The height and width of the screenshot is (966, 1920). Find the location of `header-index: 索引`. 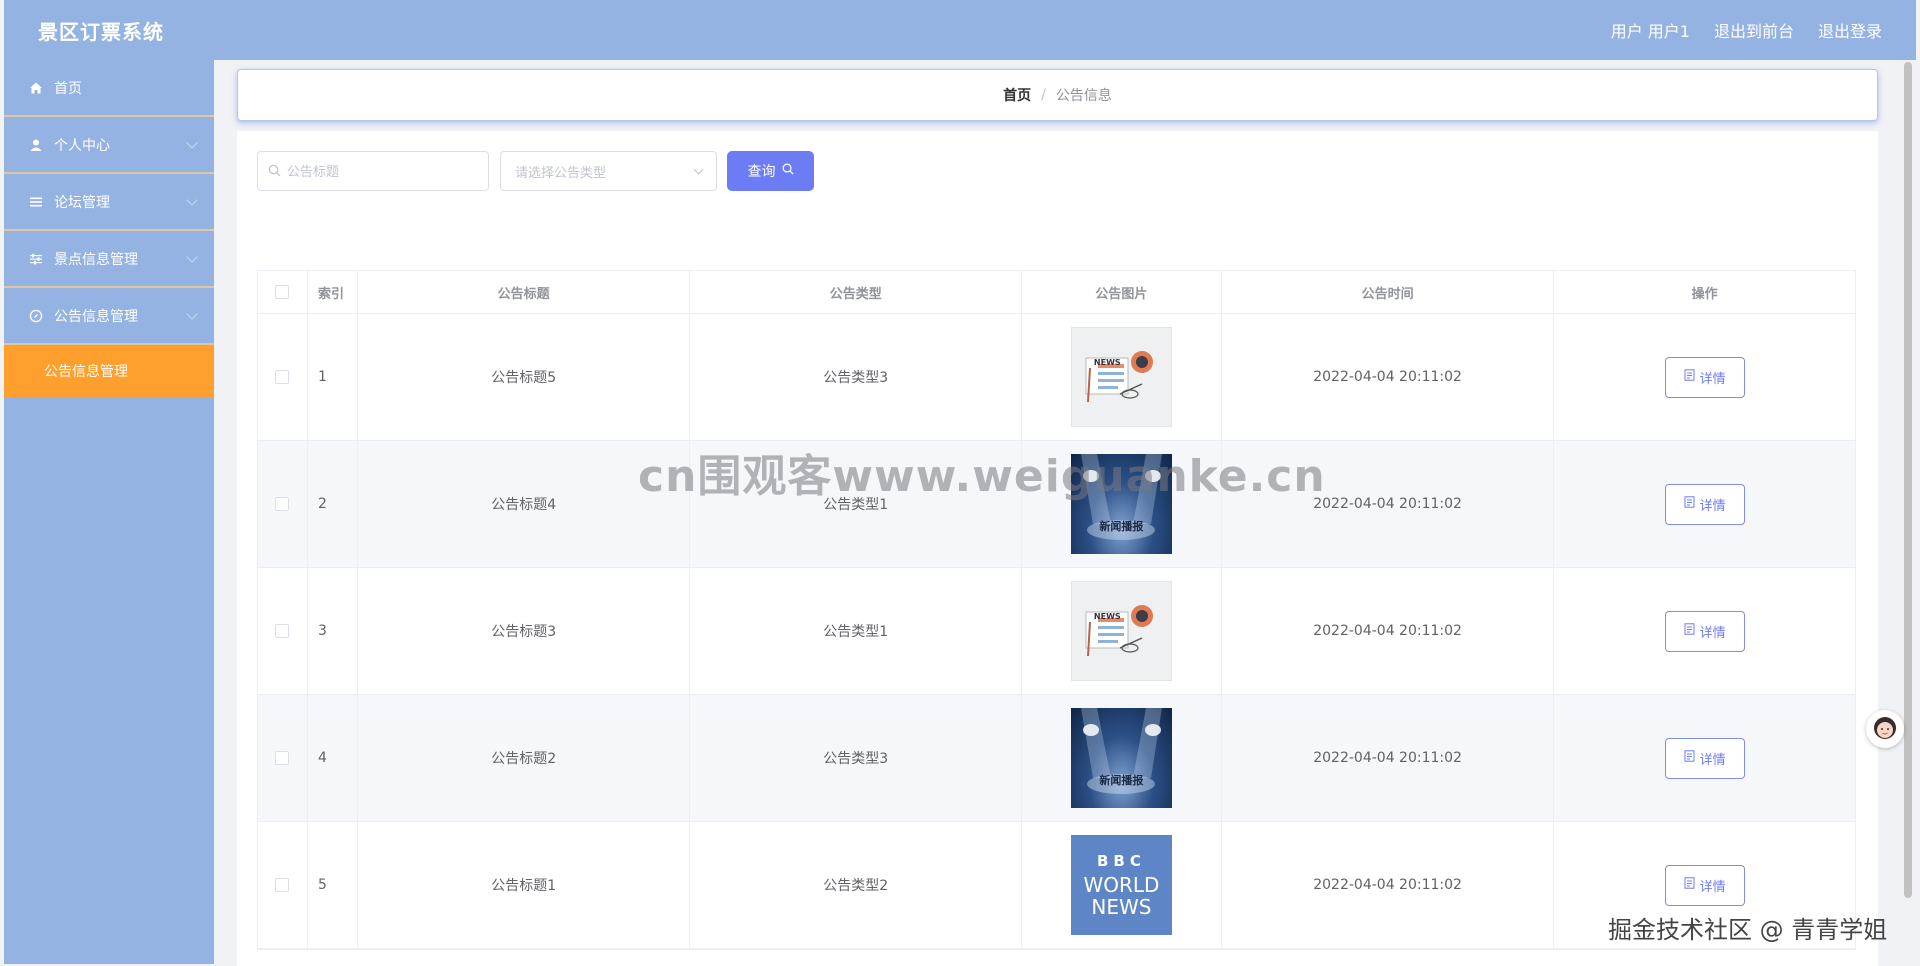

header-index: 索引 is located at coordinates (333, 292).